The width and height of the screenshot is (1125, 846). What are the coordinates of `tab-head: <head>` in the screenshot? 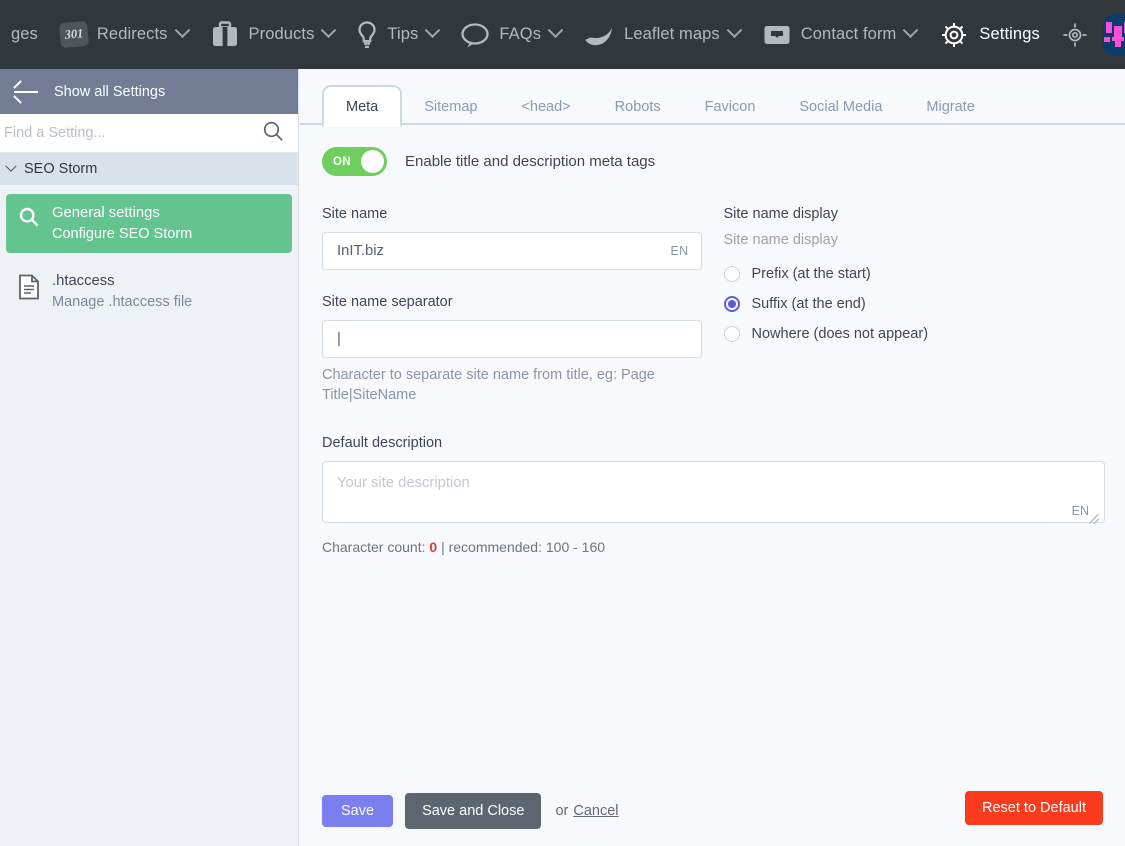 It's located at (545, 112).